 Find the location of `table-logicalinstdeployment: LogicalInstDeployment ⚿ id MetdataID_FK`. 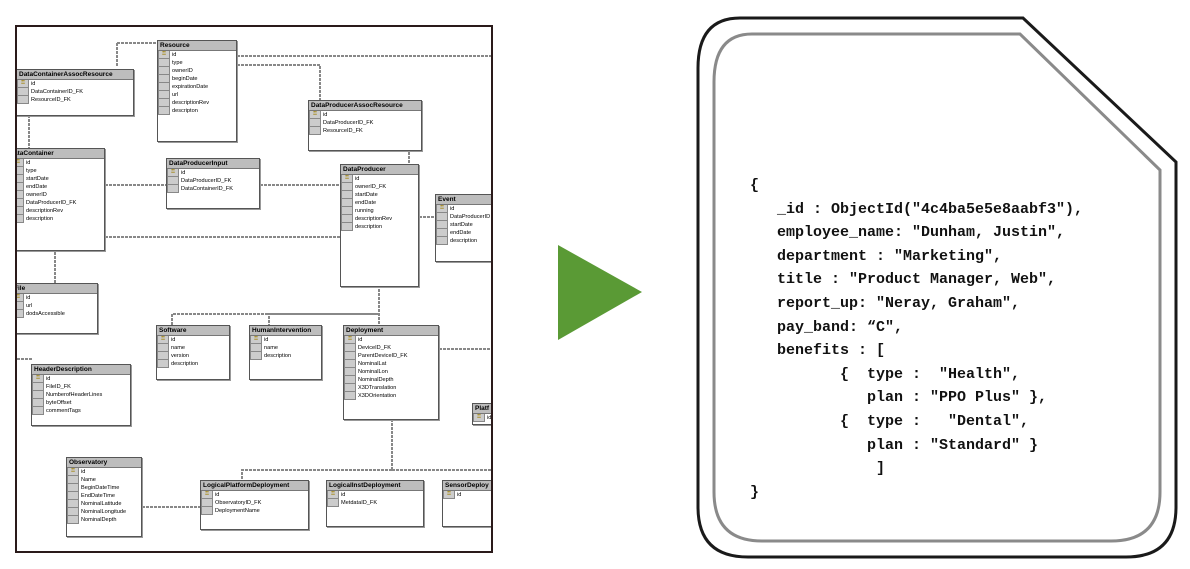

table-logicalinstdeployment: LogicalInstDeployment ⚿ id MetdataID_FK is located at coordinates (375, 503).